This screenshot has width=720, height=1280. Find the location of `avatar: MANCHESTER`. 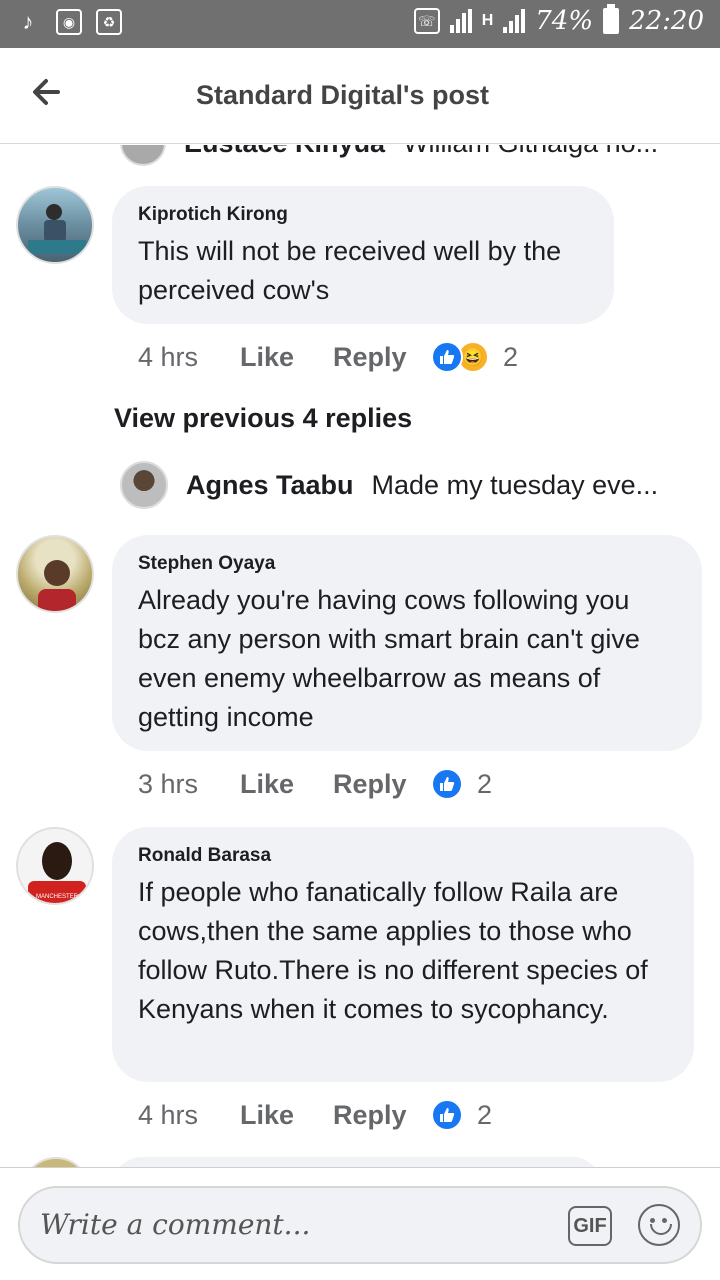

avatar: MANCHESTER is located at coordinates (55, 866).